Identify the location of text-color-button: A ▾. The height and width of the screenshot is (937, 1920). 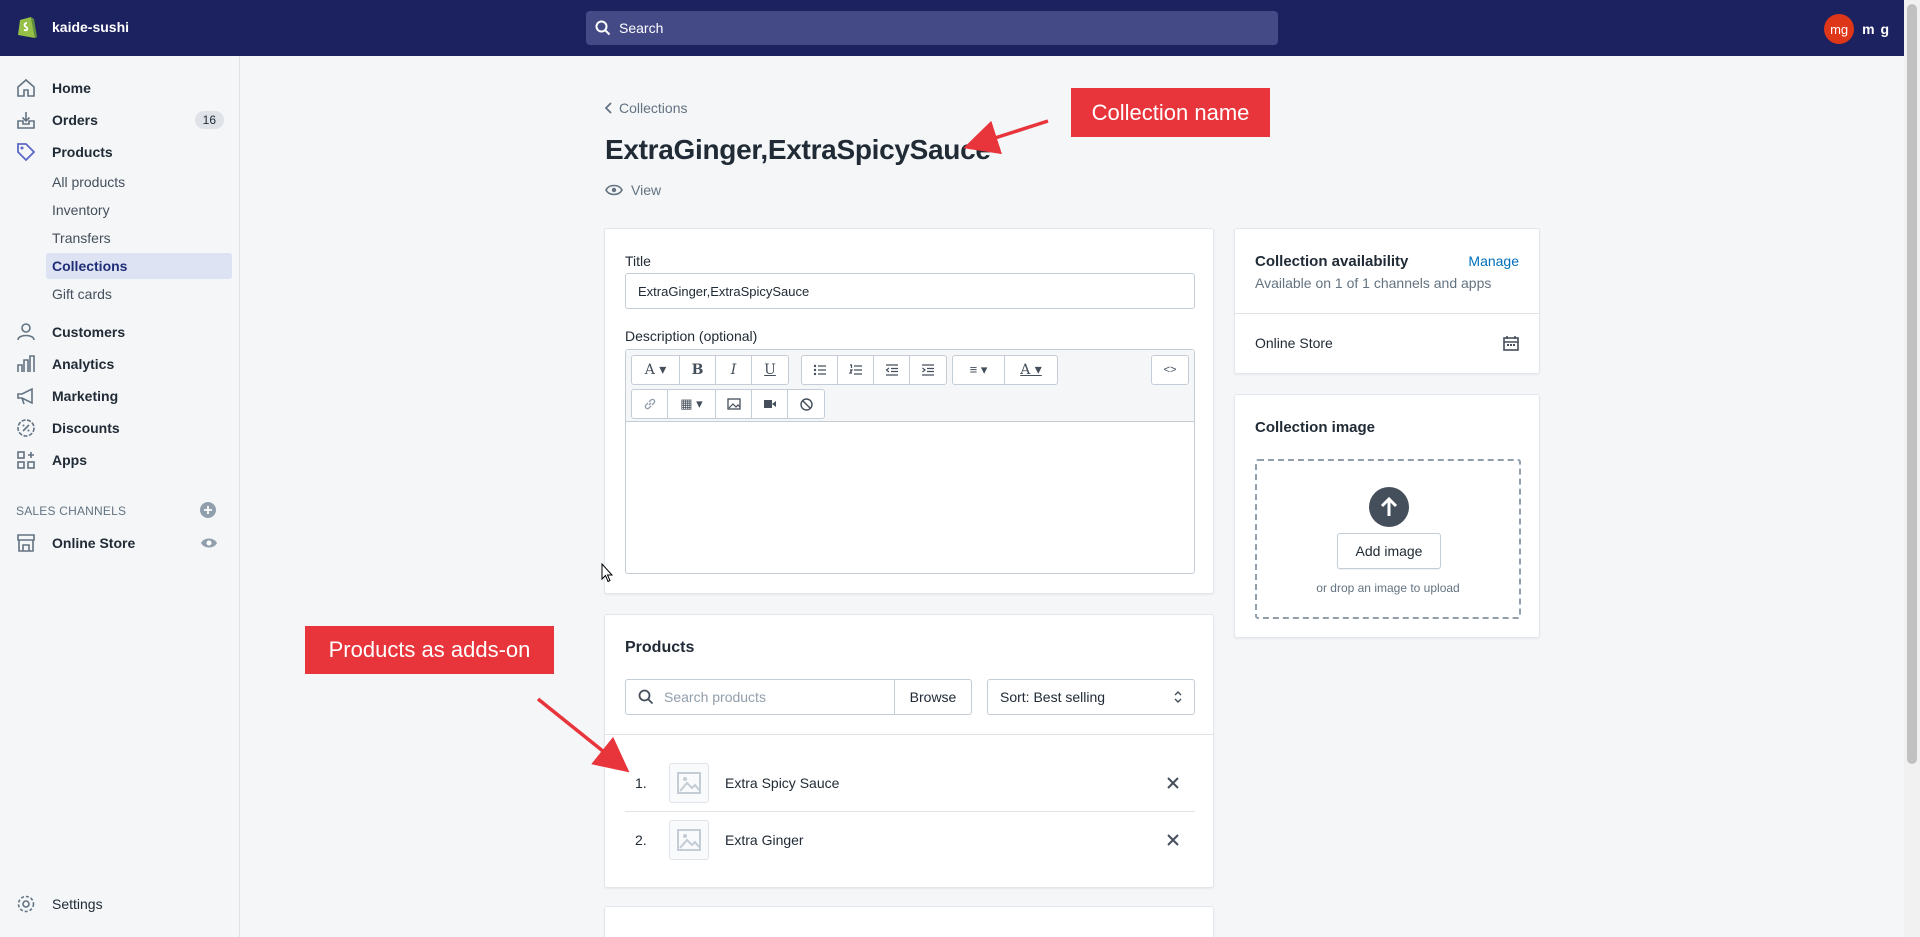
(1031, 370).